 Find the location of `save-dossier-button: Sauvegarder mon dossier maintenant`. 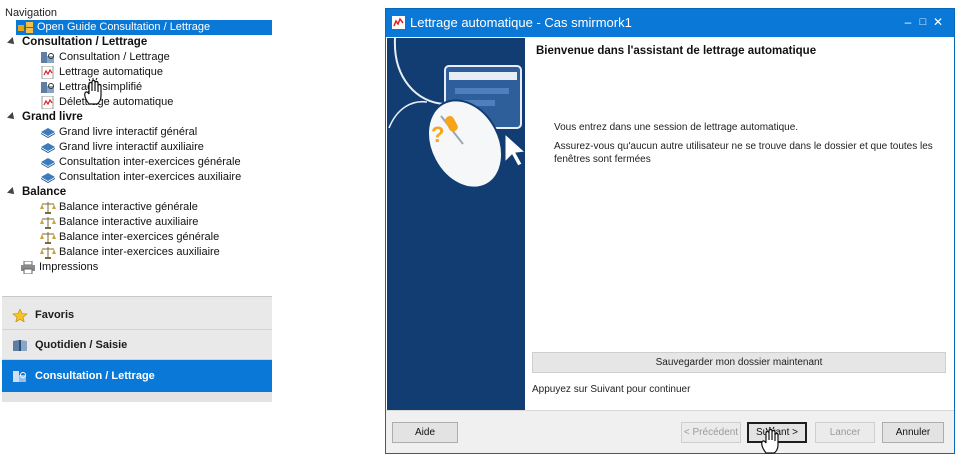

save-dossier-button: Sauvegarder mon dossier maintenant is located at coordinates (739, 362).